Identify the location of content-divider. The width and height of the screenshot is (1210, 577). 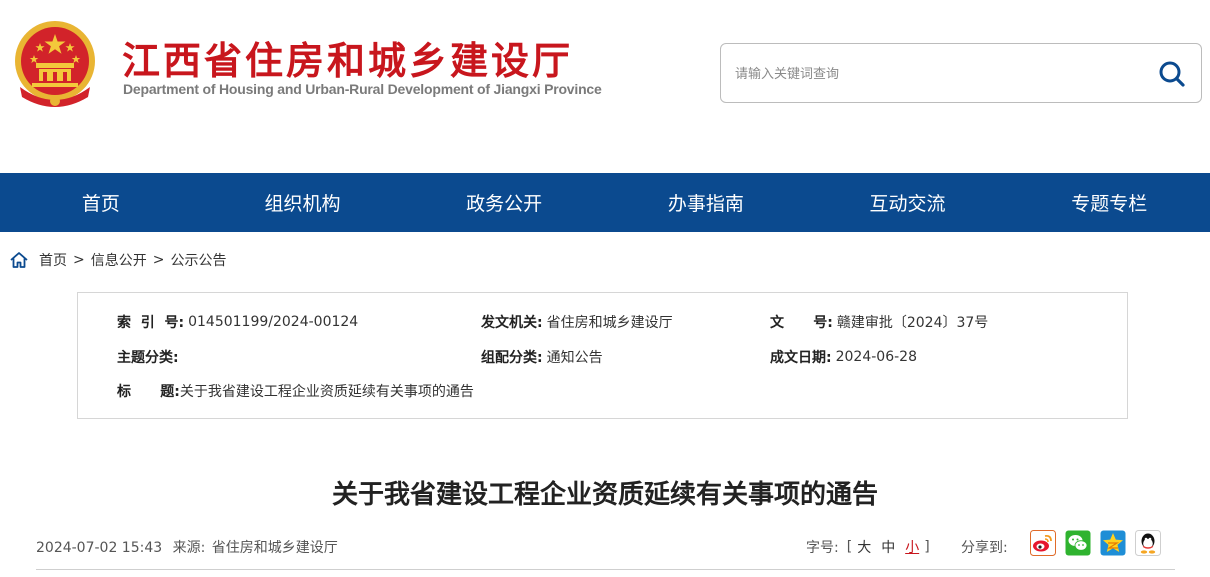
(605, 569).